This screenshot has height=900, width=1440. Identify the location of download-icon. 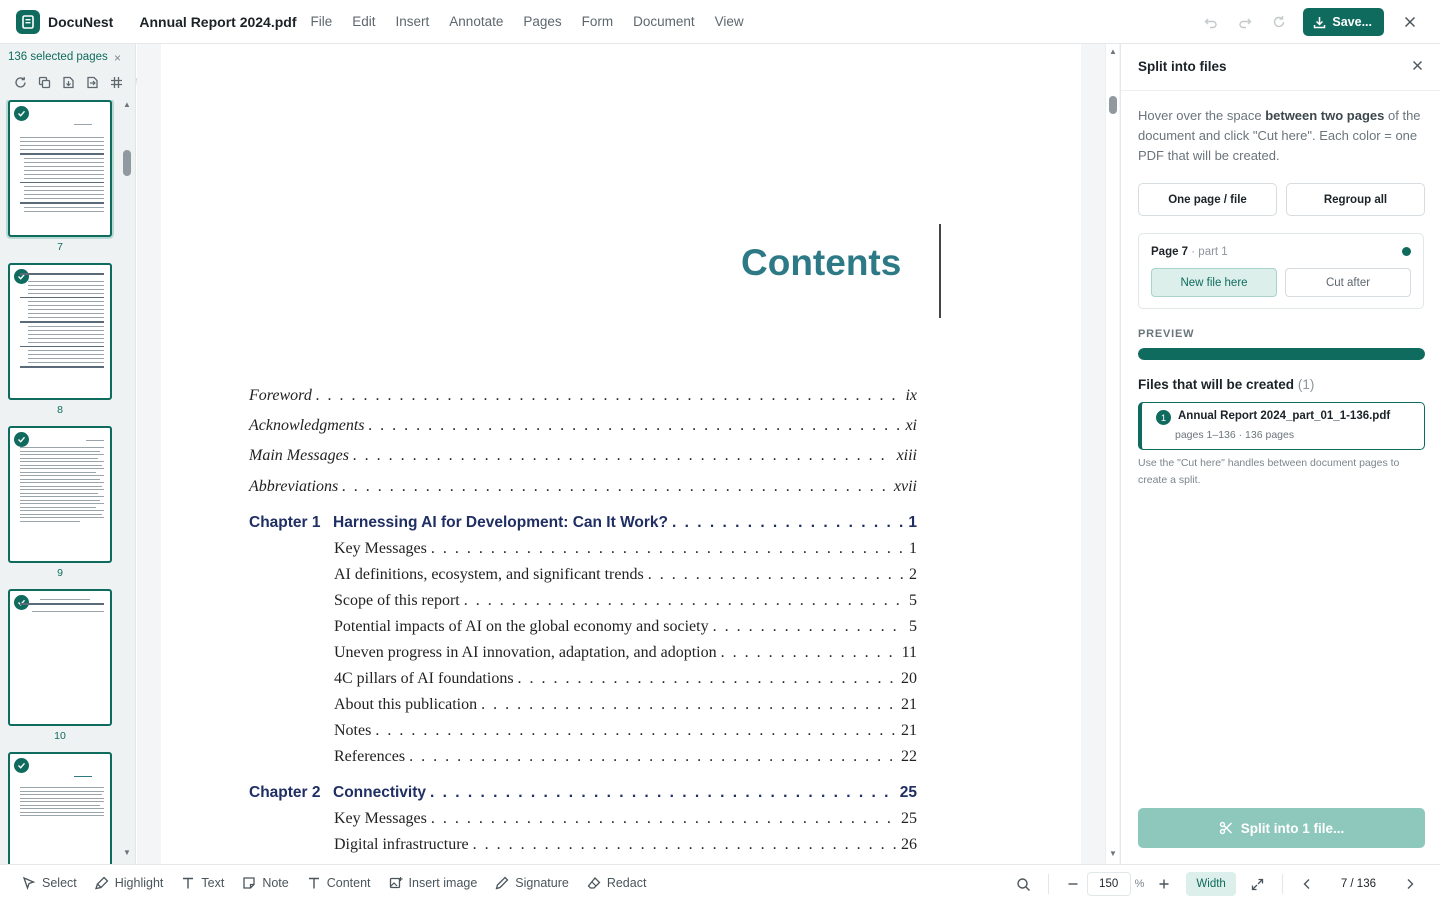
(1320, 22).